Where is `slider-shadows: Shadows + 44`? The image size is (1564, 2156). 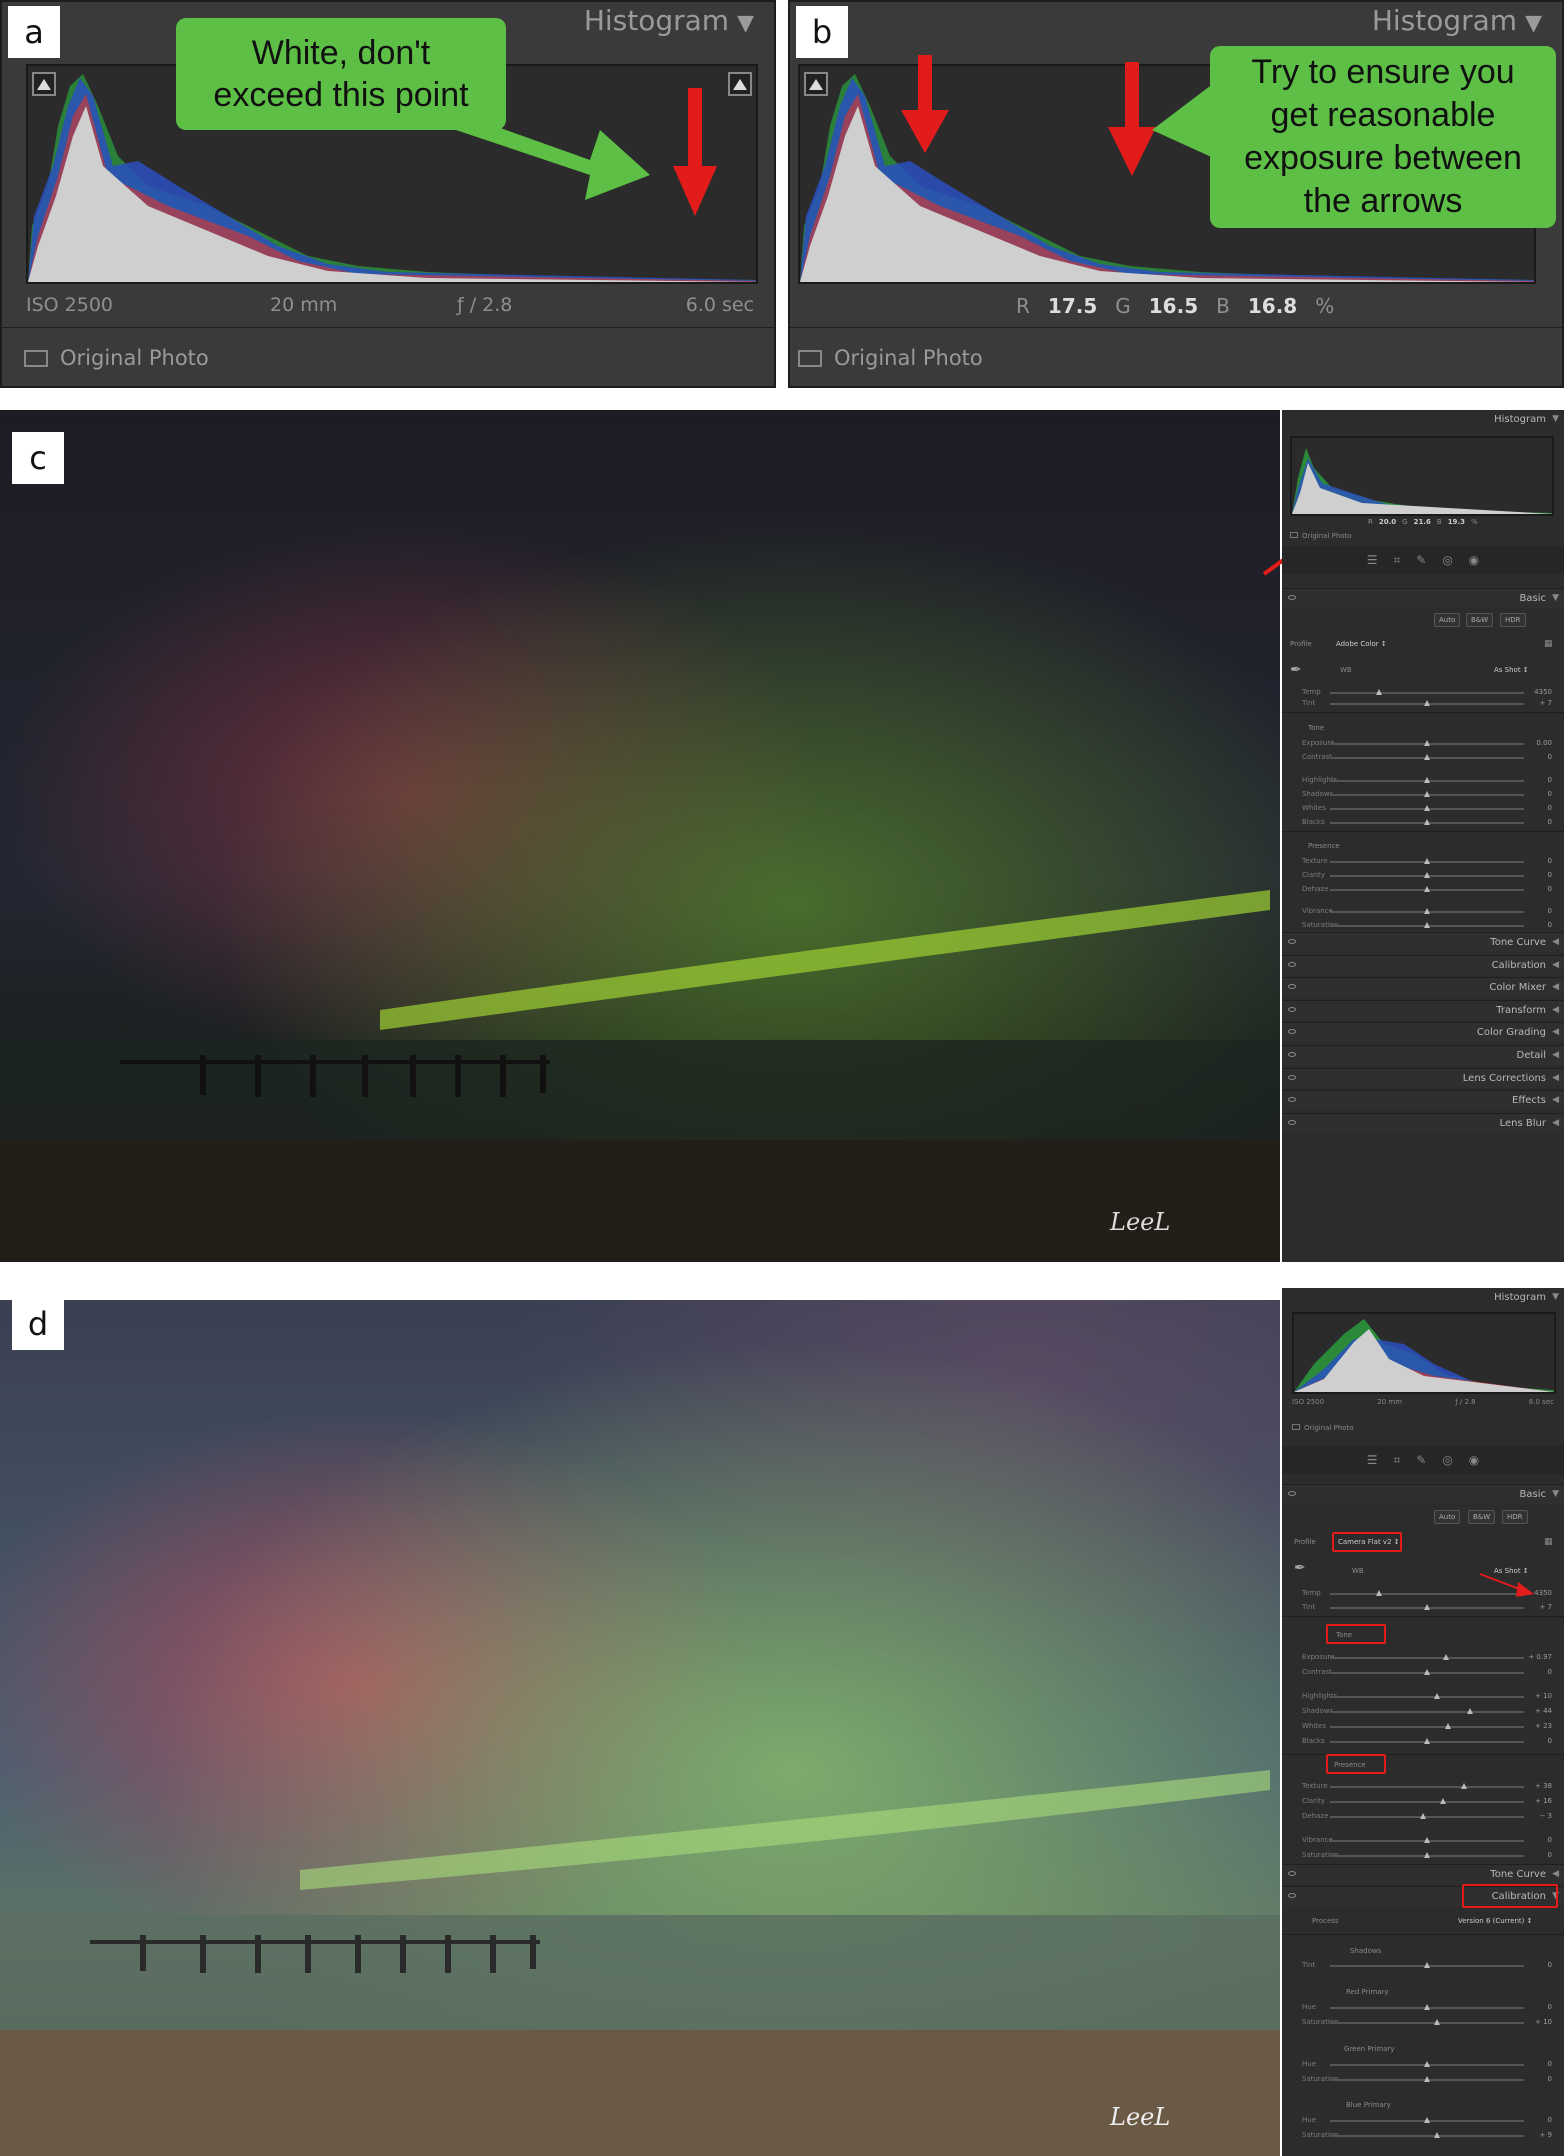
slider-shadows: Shadows + 44 is located at coordinates (1423, 1711).